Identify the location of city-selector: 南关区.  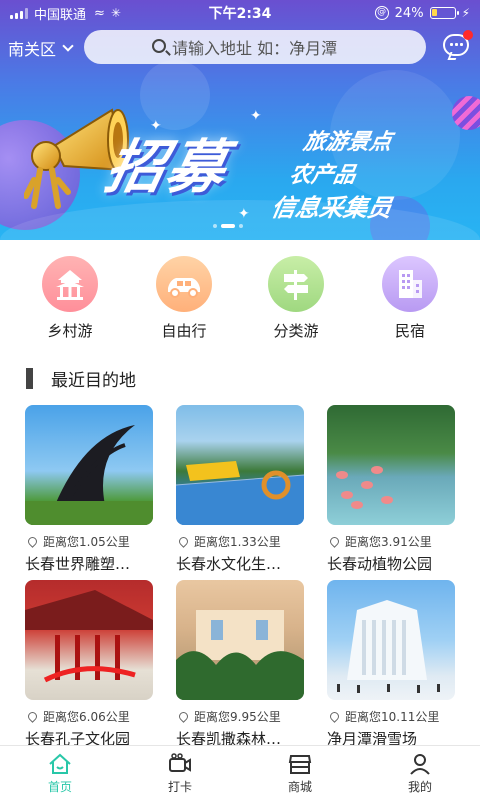
(41, 48).